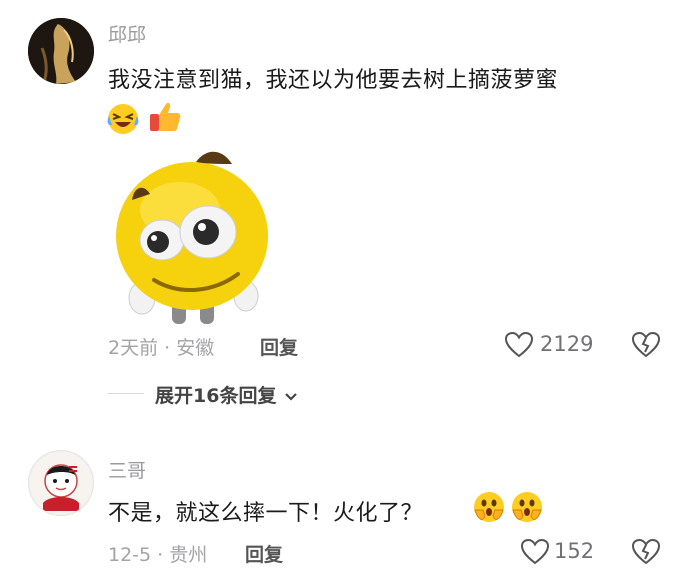 The height and width of the screenshot is (577, 690). Describe the element at coordinates (192, 232) in the screenshot. I see `yellow-smiley-sticker` at that location.